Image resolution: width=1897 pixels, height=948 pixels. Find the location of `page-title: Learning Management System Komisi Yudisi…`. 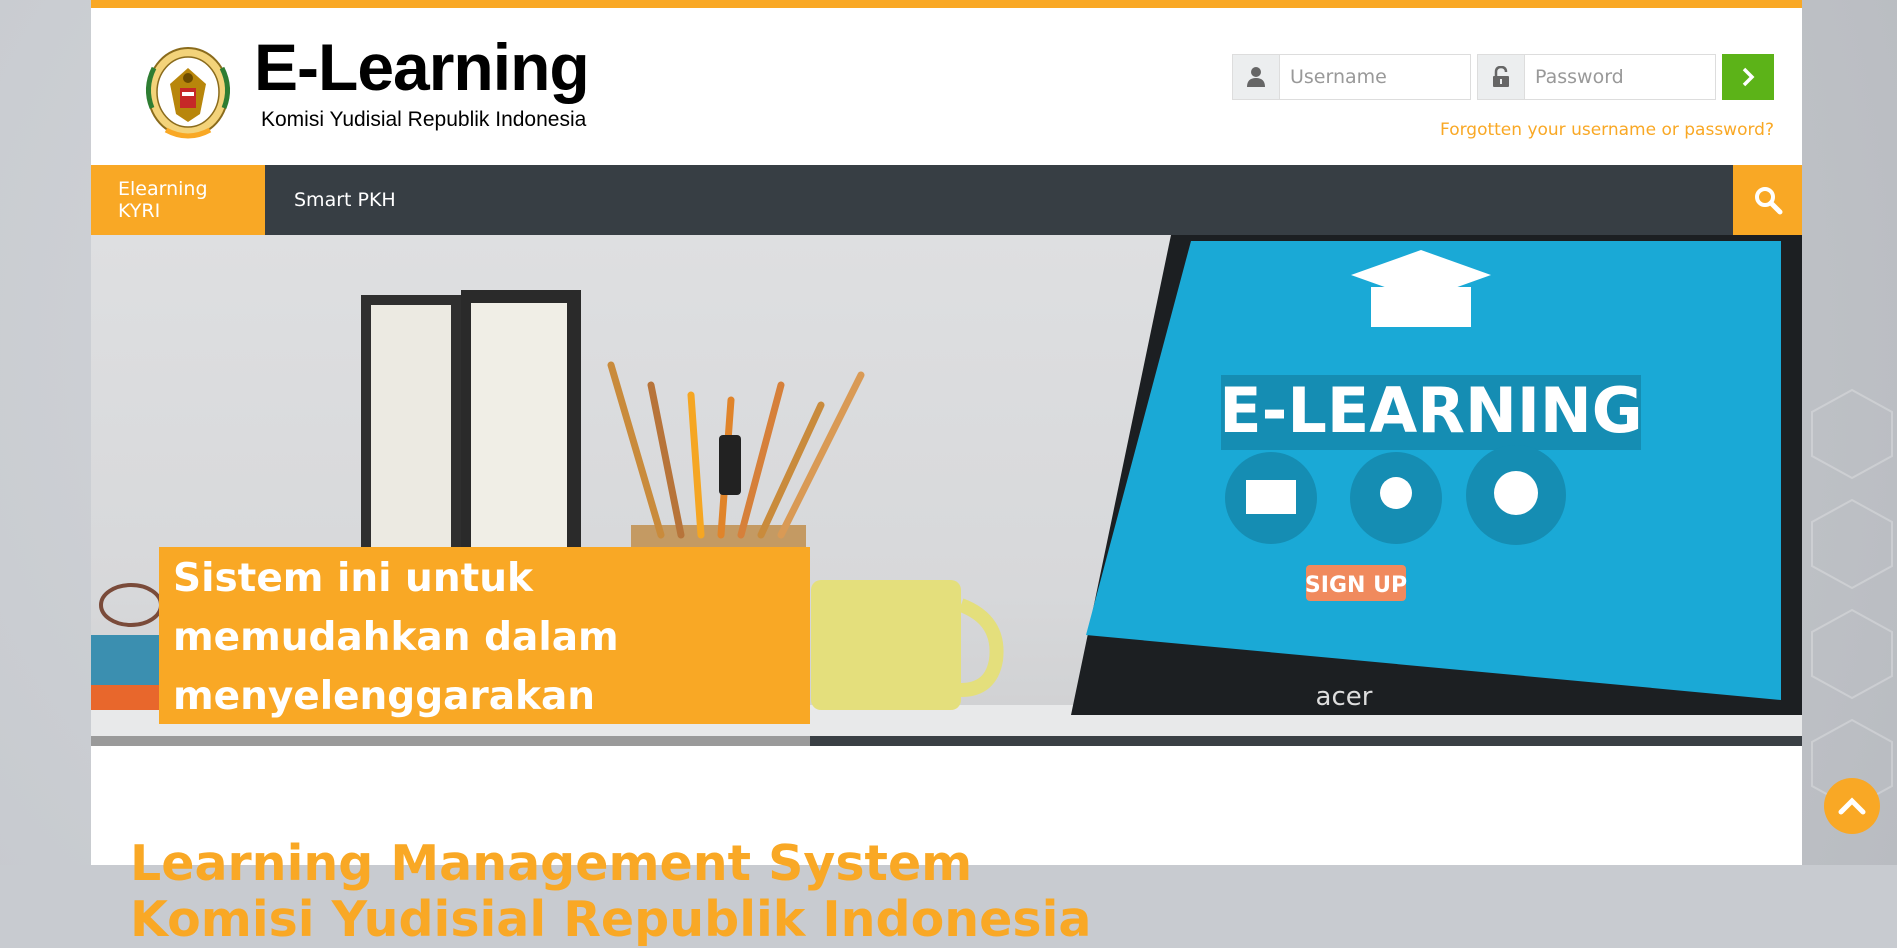

page-title: Learning Management System Komisi Yudisi… is located at coordinates (611, 891).